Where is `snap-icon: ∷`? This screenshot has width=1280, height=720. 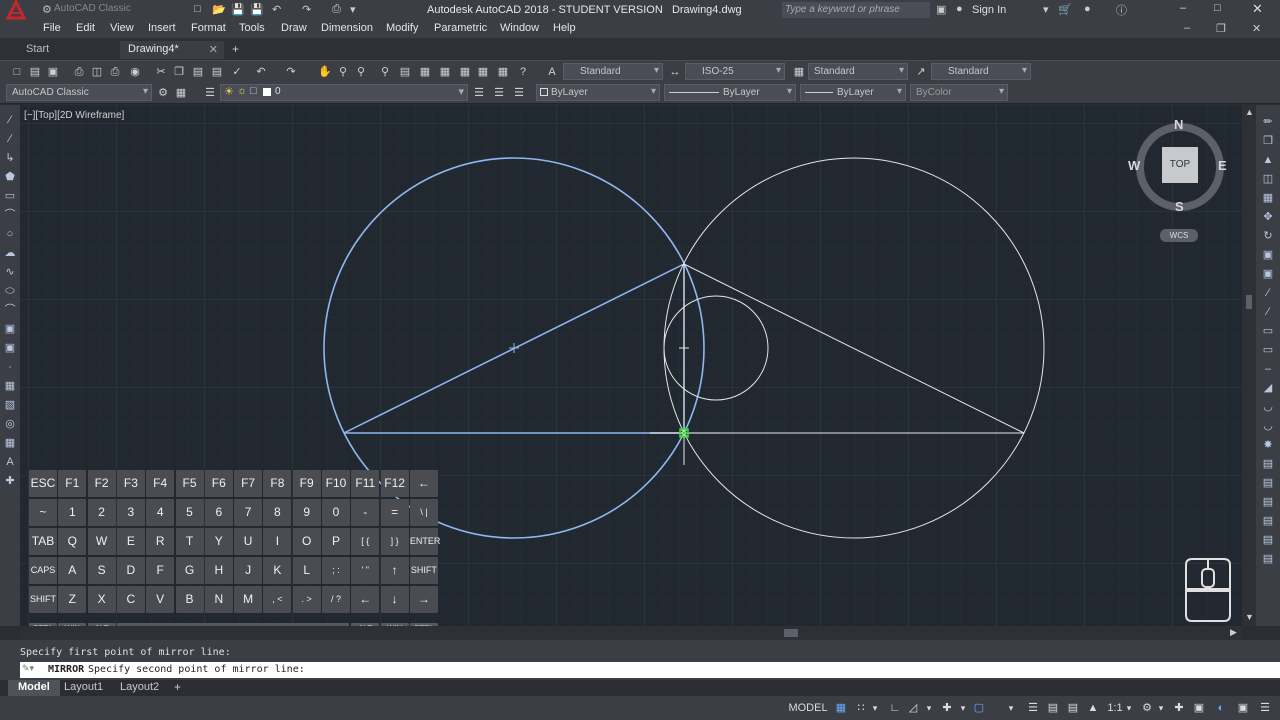
snap-icon: ∷ is located at coordinates (861, 708).